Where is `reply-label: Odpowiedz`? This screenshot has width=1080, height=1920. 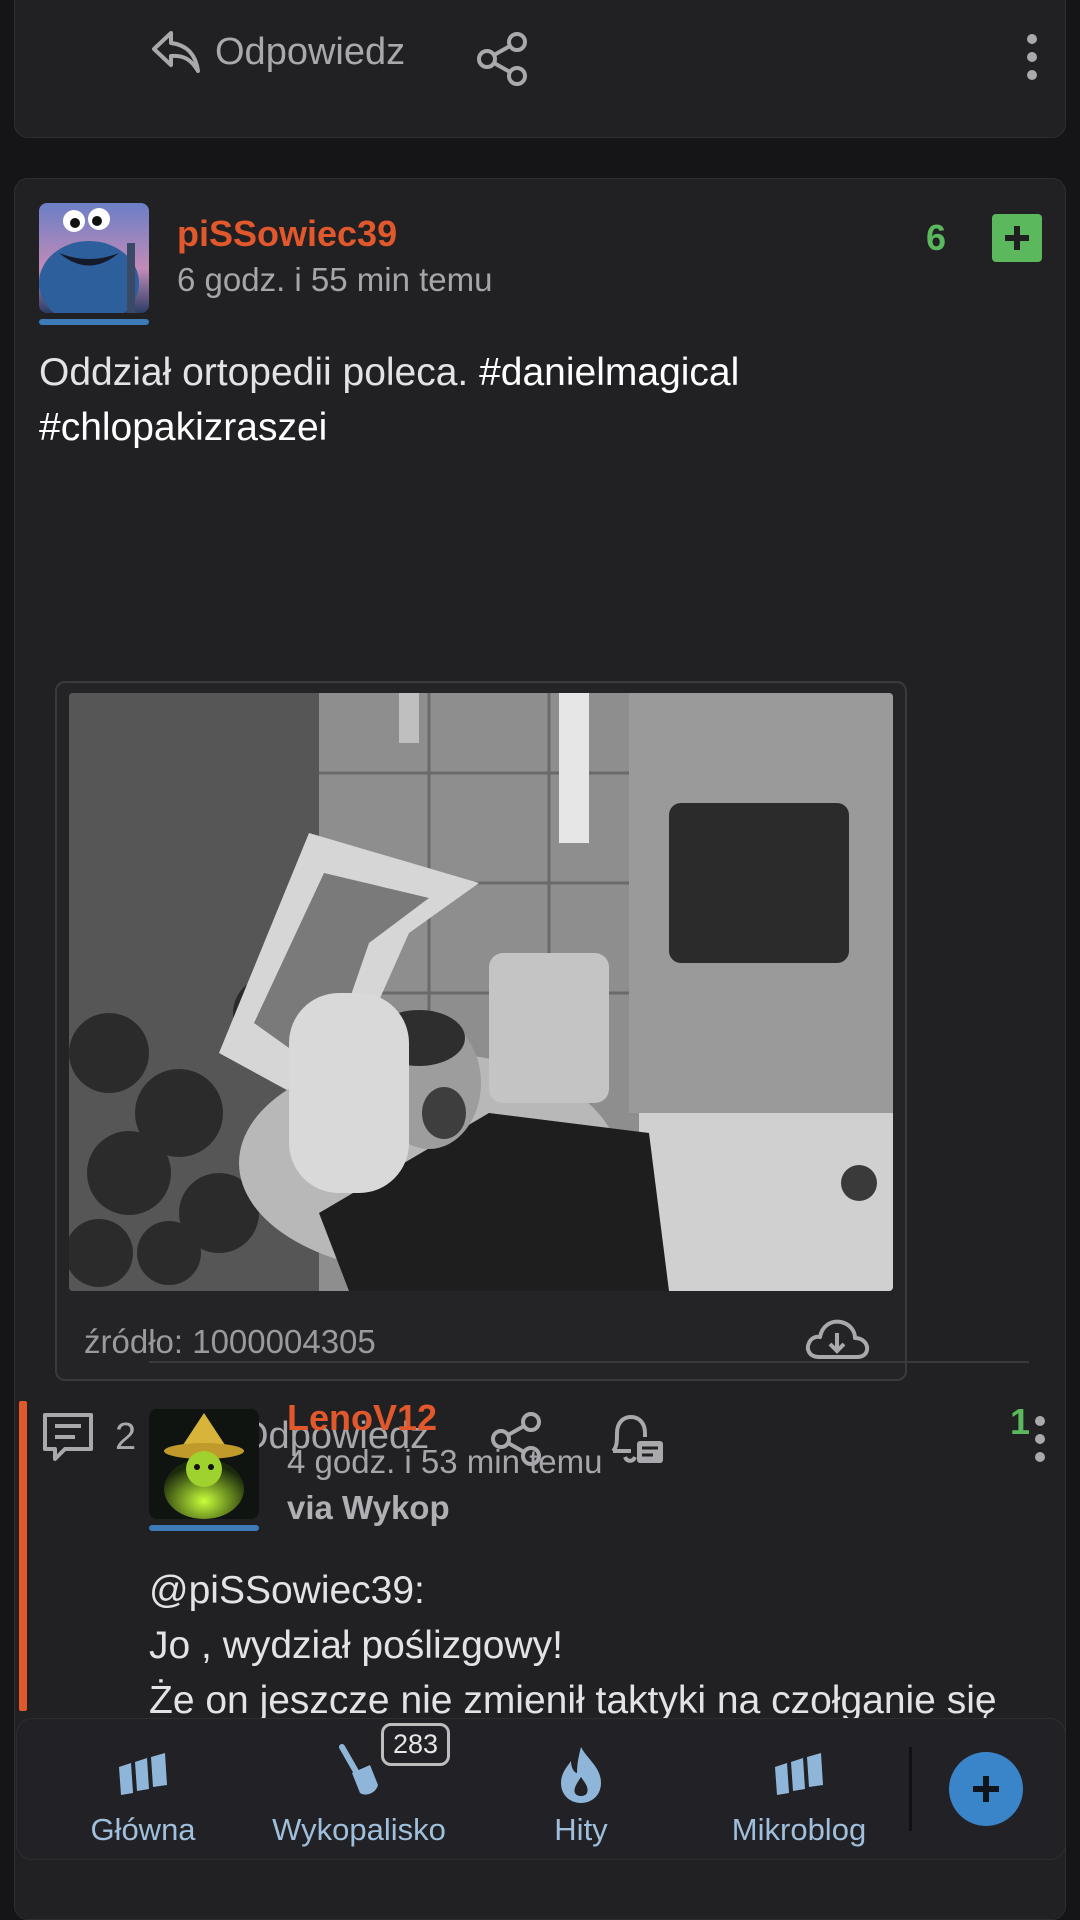 reply-label: Odpowiedz is located at coordinates (310, 51).